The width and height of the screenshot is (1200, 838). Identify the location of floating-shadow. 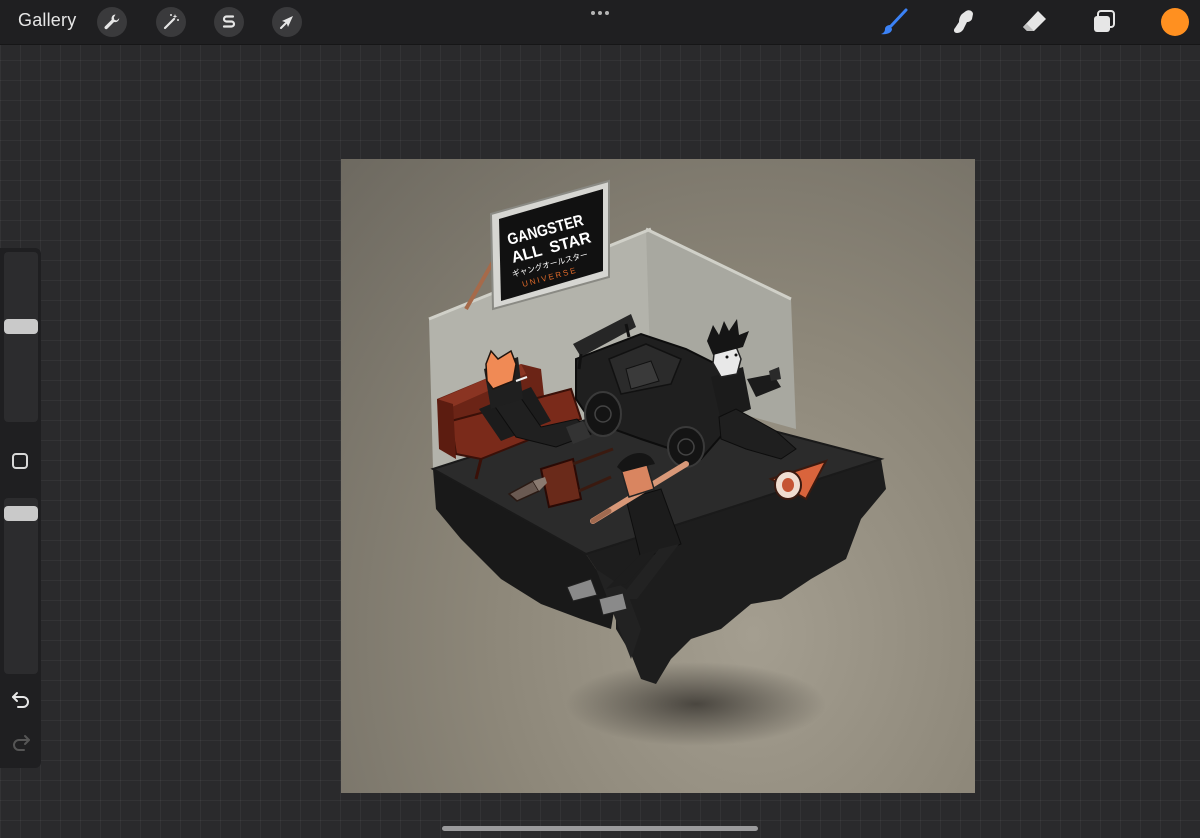
(696, 704).